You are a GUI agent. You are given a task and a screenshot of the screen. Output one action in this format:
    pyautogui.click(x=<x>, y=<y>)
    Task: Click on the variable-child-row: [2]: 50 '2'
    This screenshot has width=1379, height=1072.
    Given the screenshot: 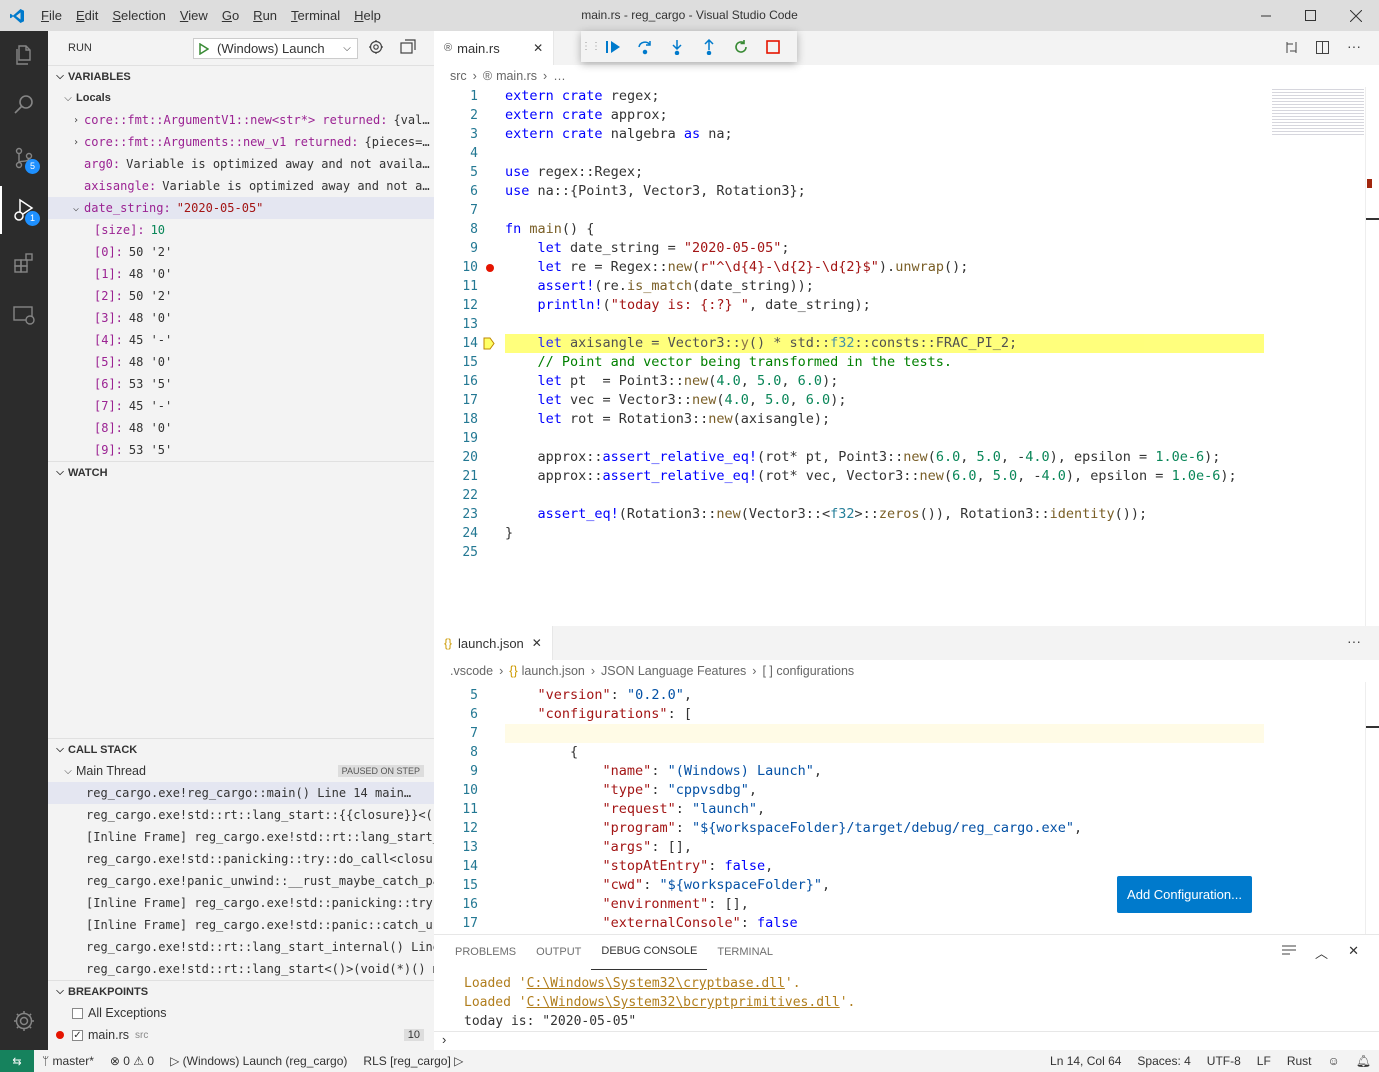 What is the action you would take?
    pyautogui.click(x=241, y=296)
    